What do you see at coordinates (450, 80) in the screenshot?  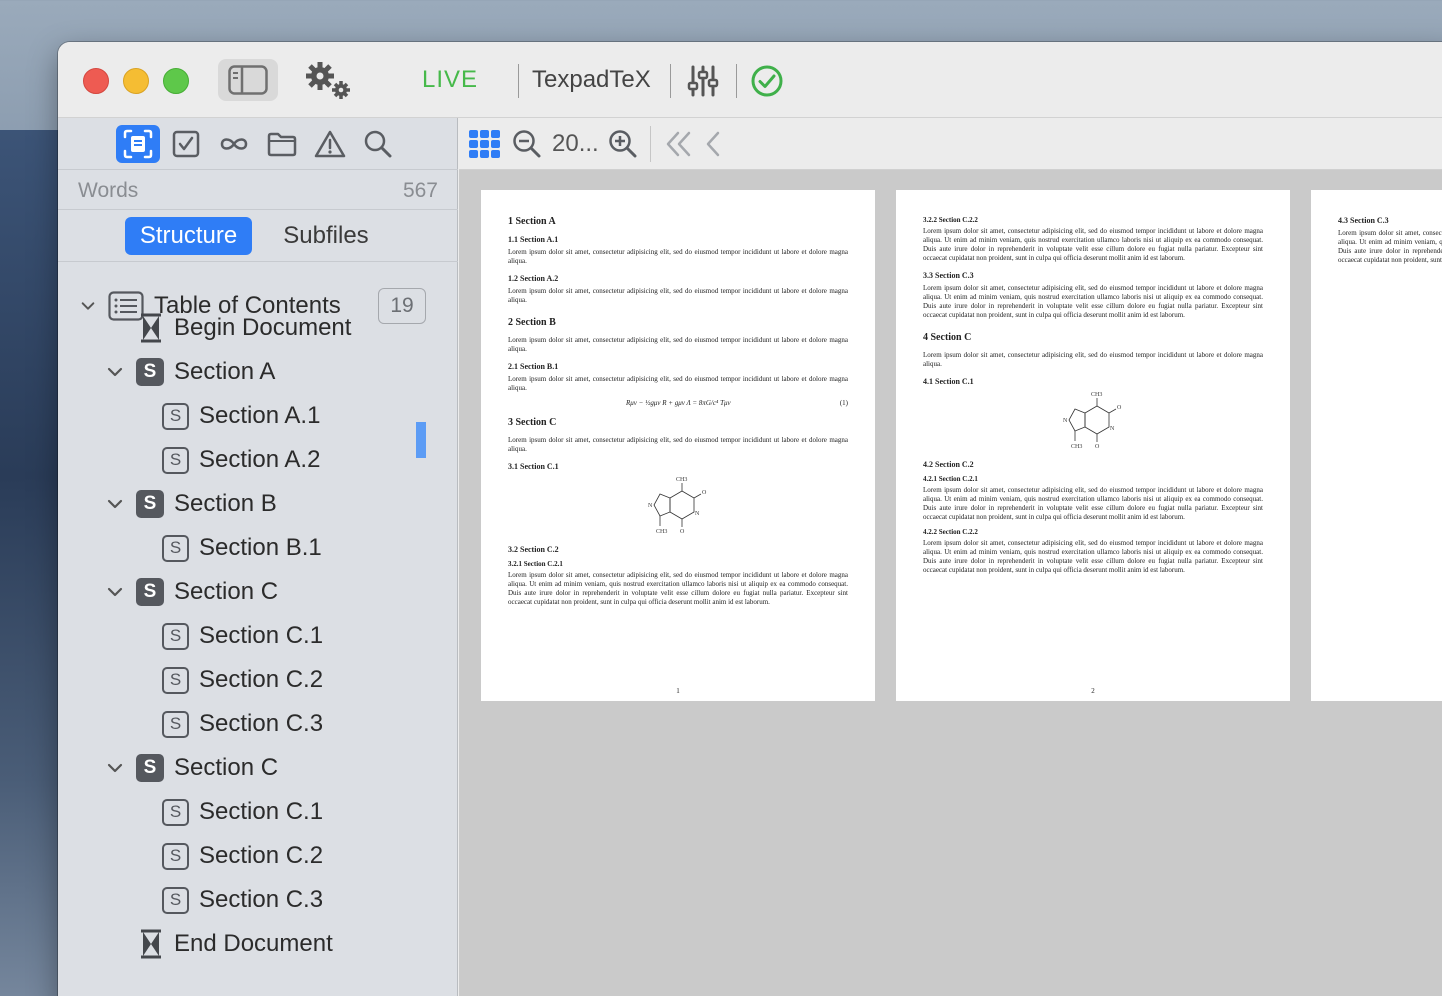 I see `live-mode-toggle: LIVE` at bounding box center [450, 80].